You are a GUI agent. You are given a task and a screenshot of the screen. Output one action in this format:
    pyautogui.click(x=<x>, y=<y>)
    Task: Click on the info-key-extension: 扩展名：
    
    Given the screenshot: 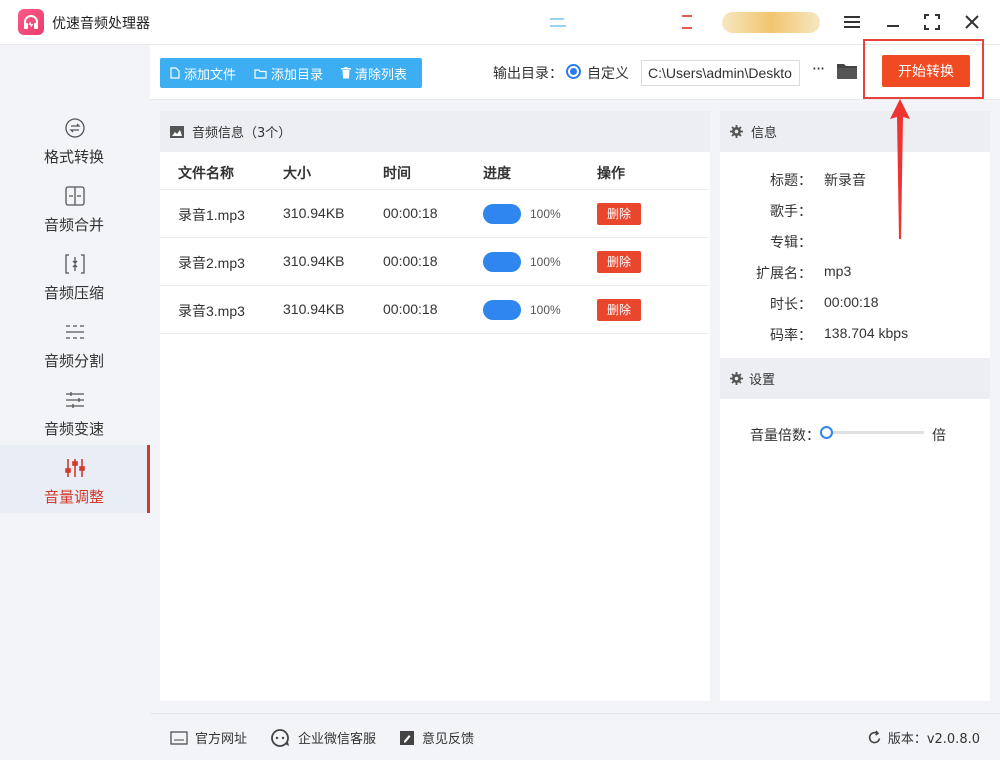 What is the action you would take?
    pyautogui.click(x=784, y=274)
    